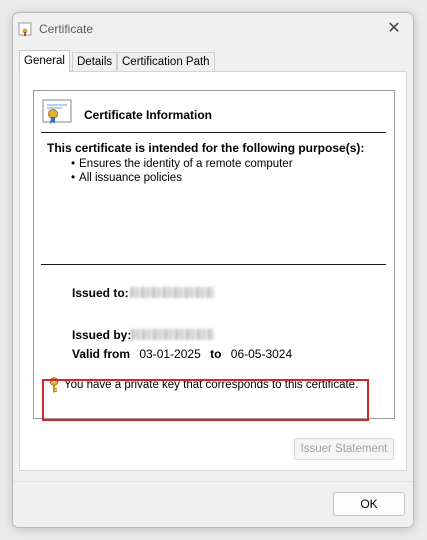  I want to click on validity-row: Valid from 03-01-2025 to 06-05-3024, so click(182, 354).